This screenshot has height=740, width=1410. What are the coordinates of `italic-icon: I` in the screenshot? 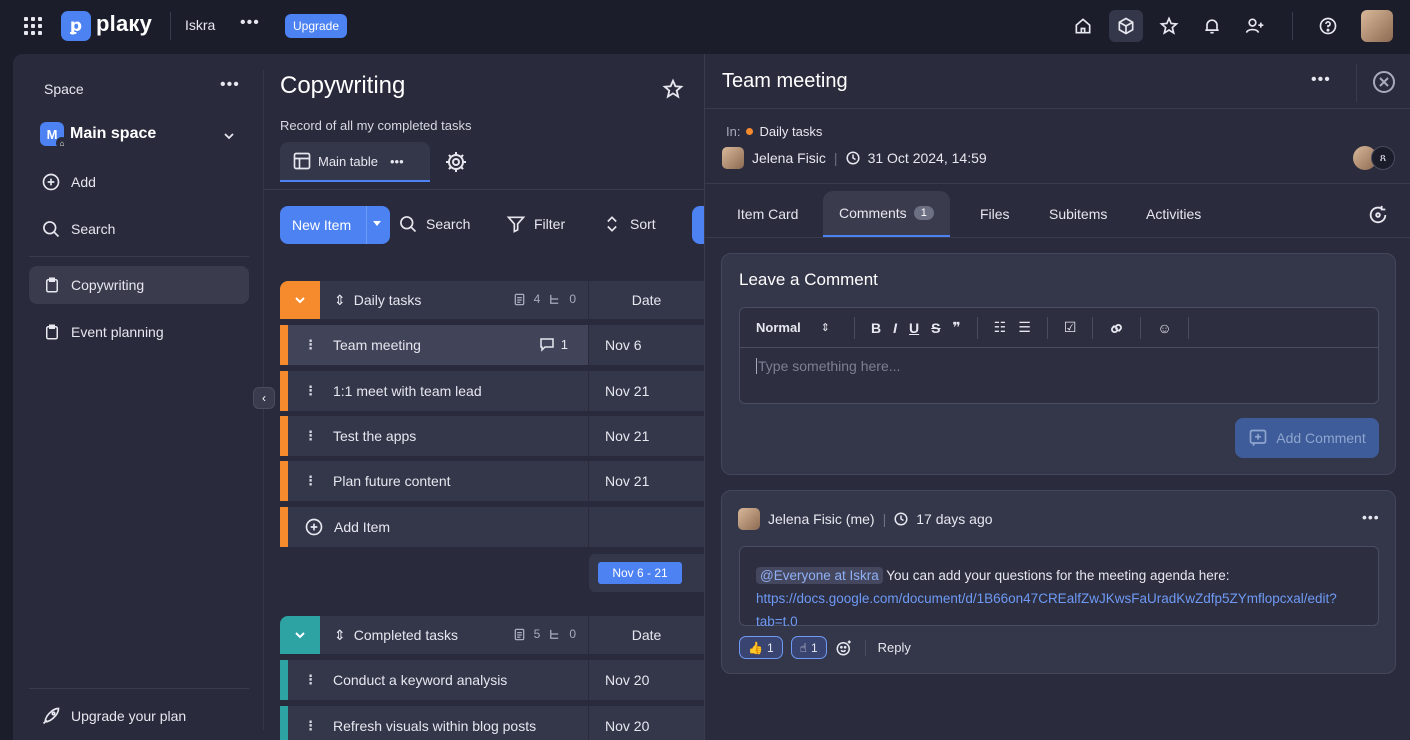 It's located at (895, 328).